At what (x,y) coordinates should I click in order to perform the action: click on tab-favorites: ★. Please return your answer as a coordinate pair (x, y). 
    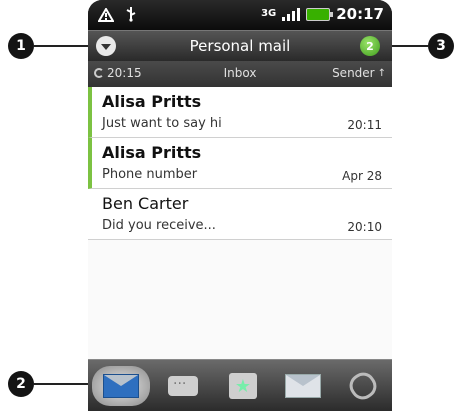
    Looking at the image, I should click on (243, 386).